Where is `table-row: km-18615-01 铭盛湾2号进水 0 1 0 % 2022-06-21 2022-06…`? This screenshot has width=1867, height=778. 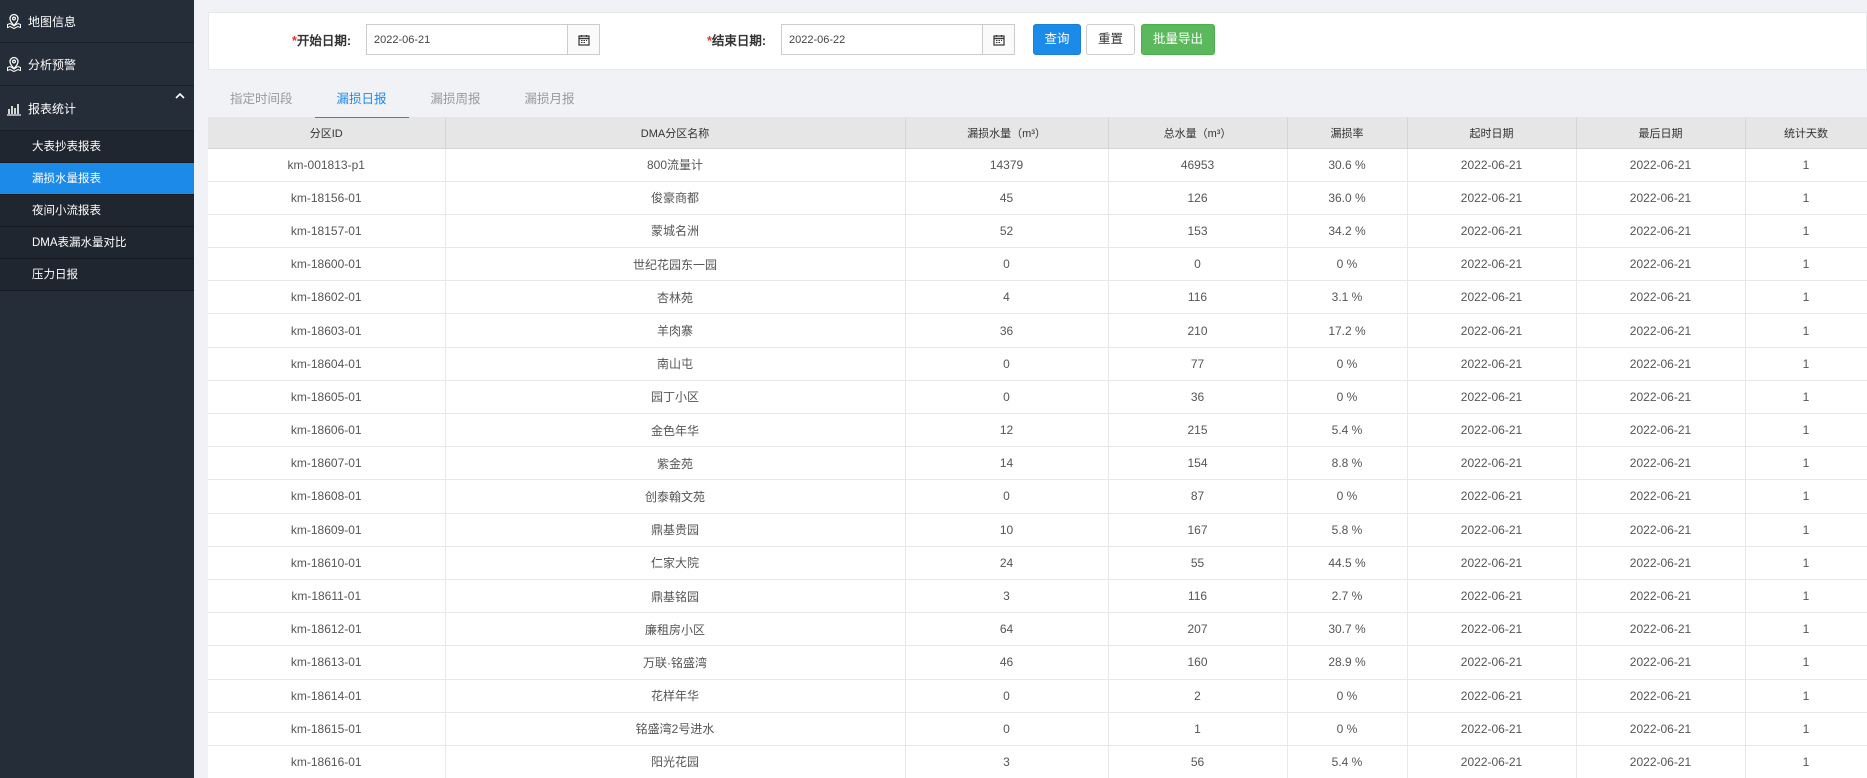
table-row: km-18615-01 铭盛湾2号进水 0 1 0 % 2022-06-21 2022-06… is located at coordinates (1037, 729).